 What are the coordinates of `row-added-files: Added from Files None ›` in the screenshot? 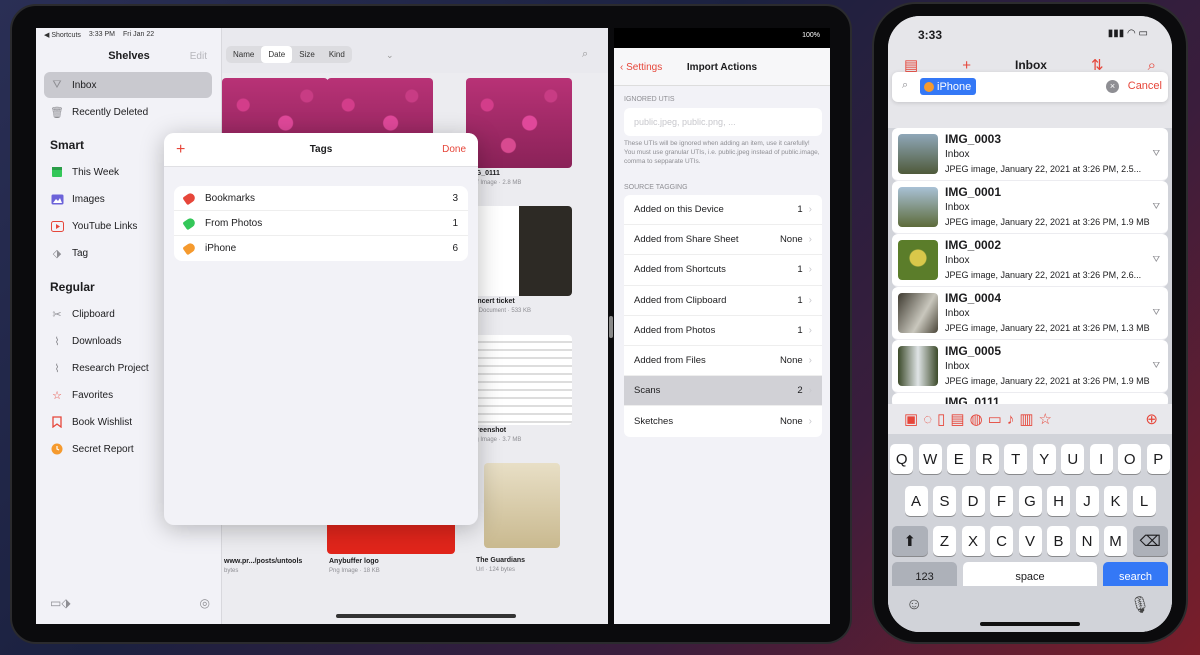 It's located at (723, 361).